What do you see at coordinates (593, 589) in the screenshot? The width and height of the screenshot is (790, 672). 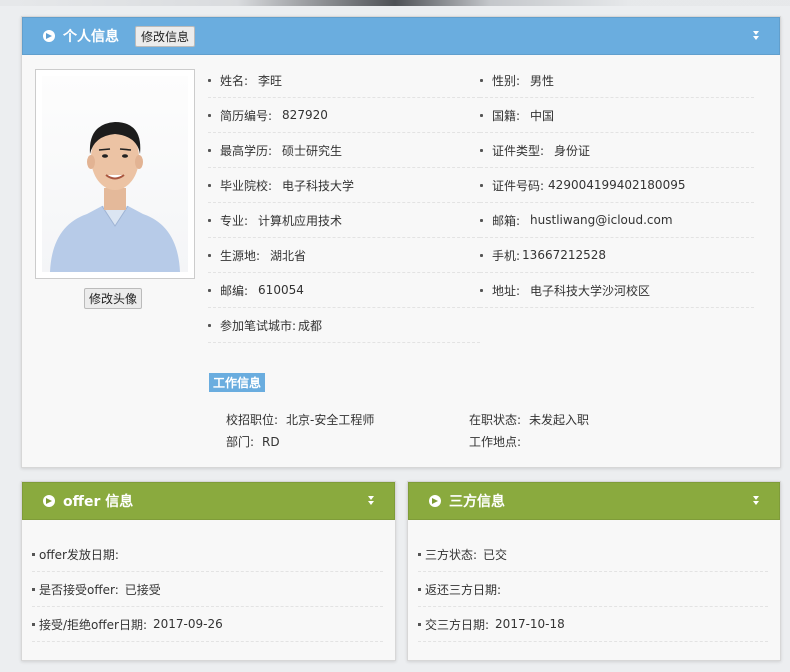 I see `tripartite-return-date: 返还三方日期:` at bounding box center [593, 589].